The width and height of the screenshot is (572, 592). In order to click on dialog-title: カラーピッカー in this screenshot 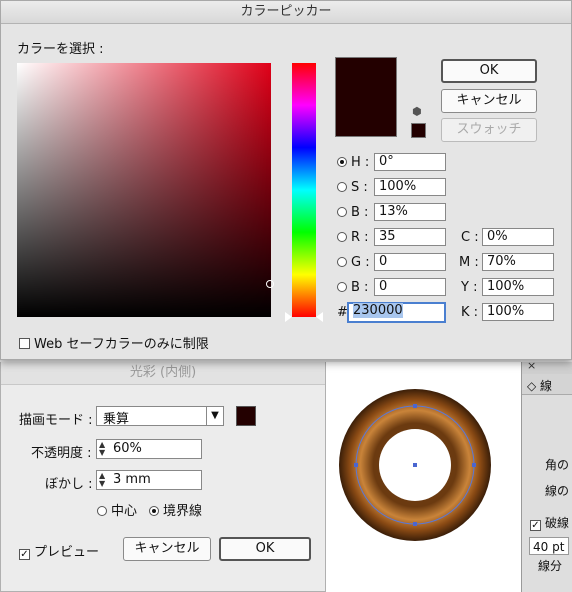, I will do `click(286, 12)`.